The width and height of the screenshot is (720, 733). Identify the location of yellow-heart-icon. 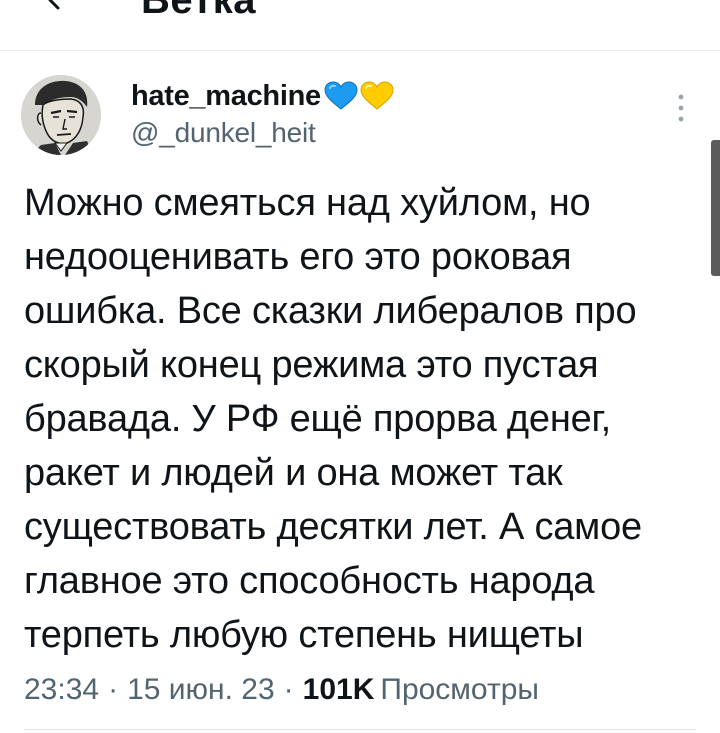
(377, 95).